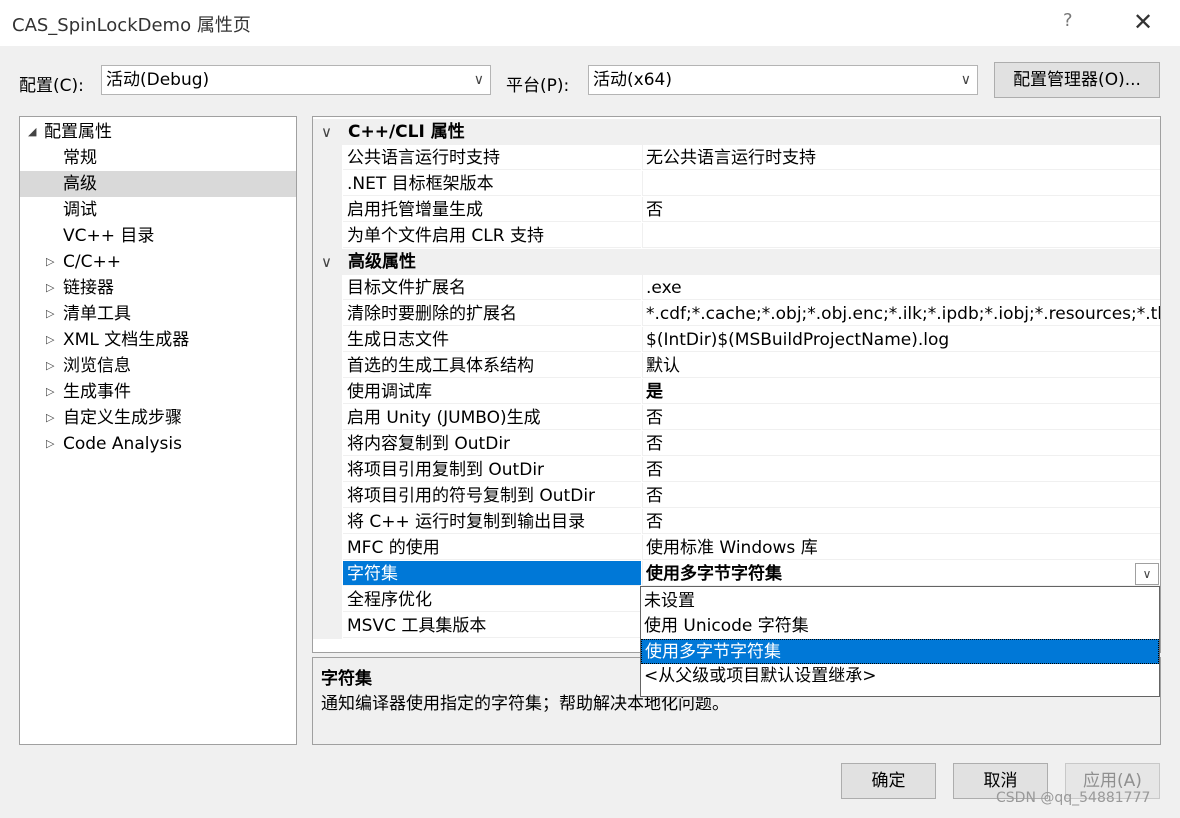 The height and width of the screenshot is (818, 1180). I want to click on config-combo: 活动(Debug) ∨, so click(296, 80).